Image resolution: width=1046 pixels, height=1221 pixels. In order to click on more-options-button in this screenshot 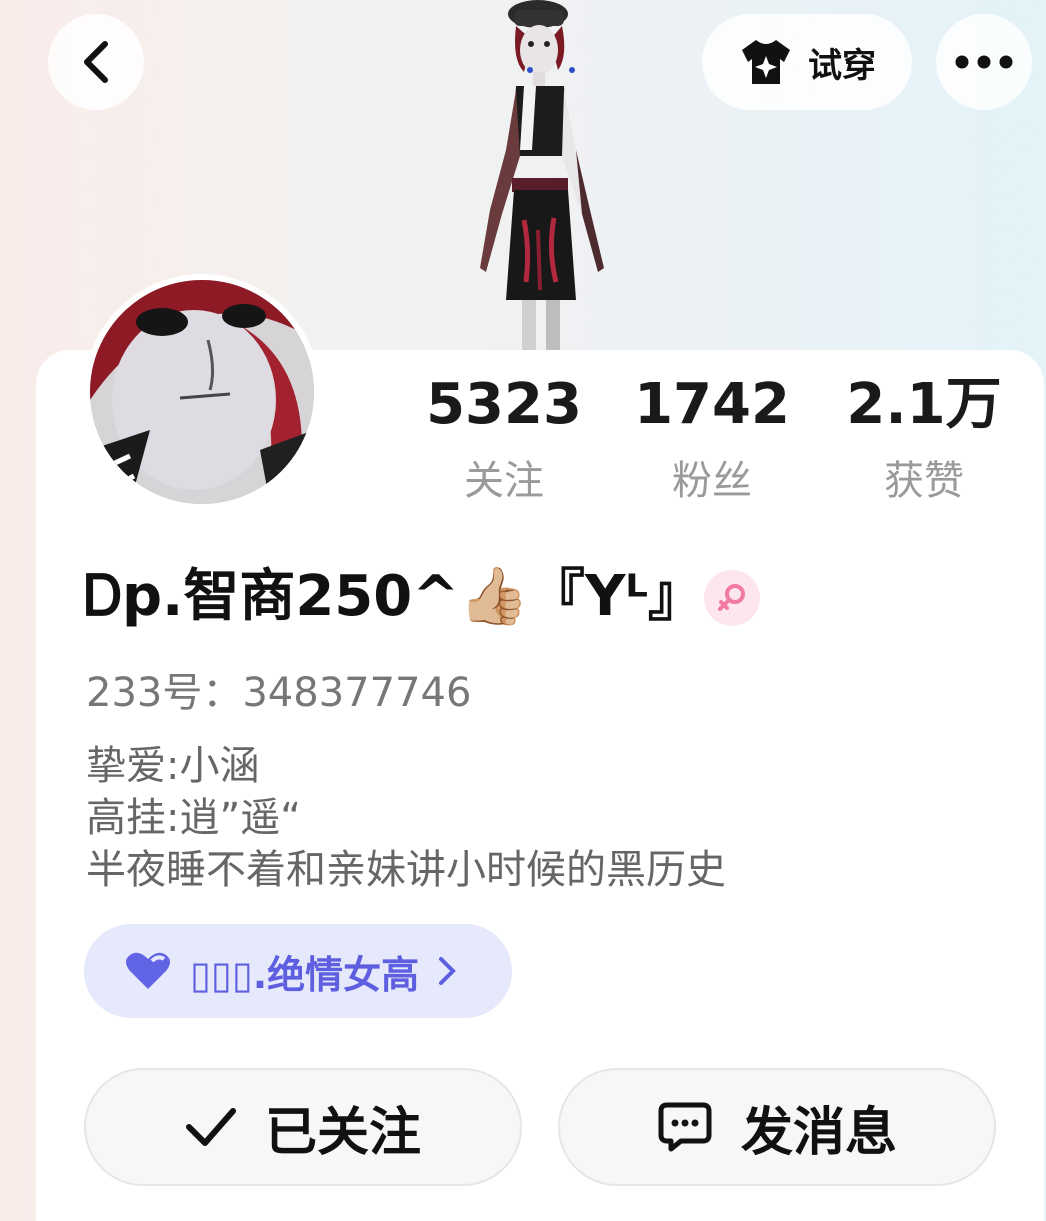, I will do `click(984, 62)`.